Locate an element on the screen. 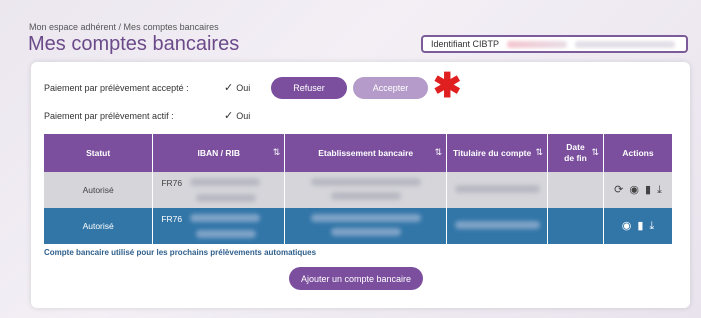  header-actions: Actions is located at coordinates (638, 153).